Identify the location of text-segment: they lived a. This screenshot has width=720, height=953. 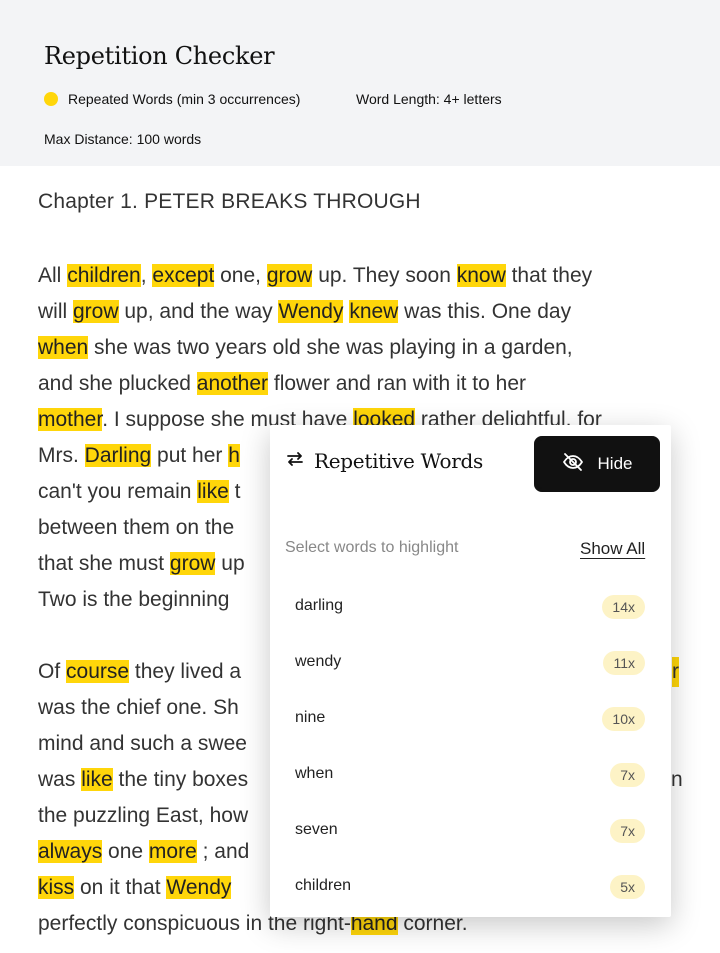
(185, 671).